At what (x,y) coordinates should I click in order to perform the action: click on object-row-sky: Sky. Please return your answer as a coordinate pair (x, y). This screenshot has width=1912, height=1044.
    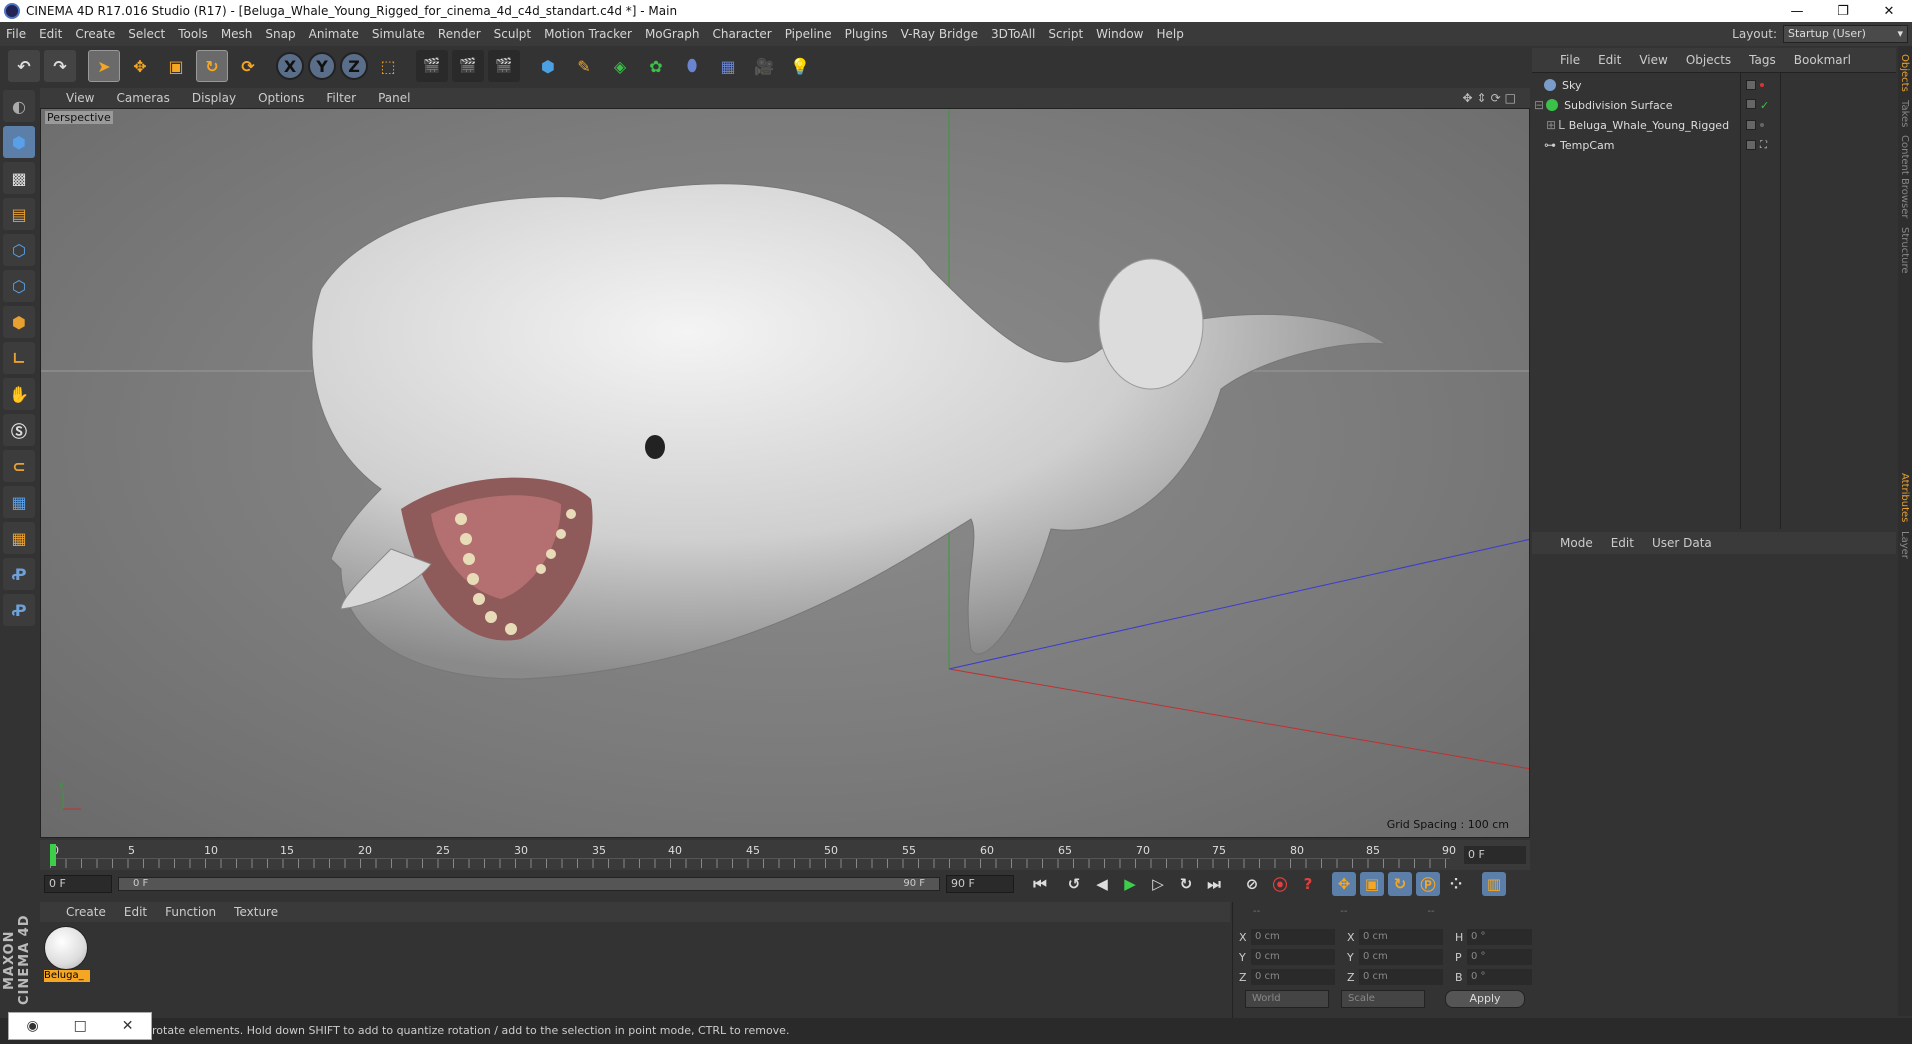
    Looking at the image, I should click on (1714, 85).